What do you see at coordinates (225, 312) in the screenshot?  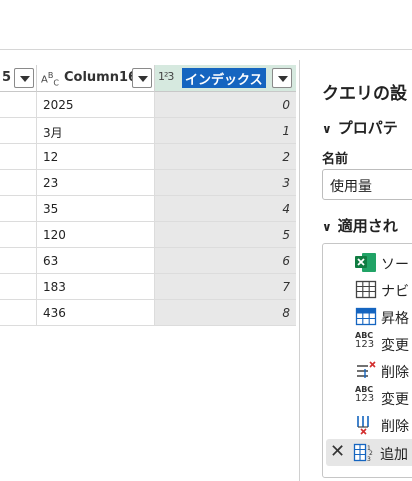 I see `table-cell: 8` at bounding box center [225, 312].